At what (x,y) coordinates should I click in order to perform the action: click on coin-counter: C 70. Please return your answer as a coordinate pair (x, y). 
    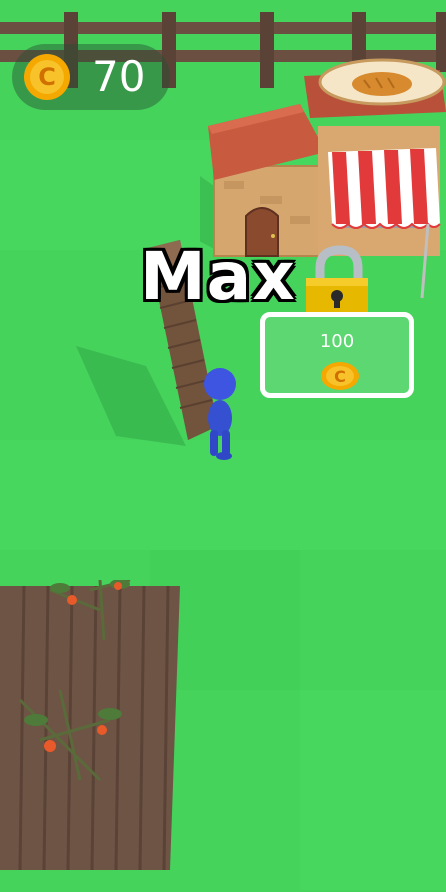
    Looking at the image, I should click on (91, 77).